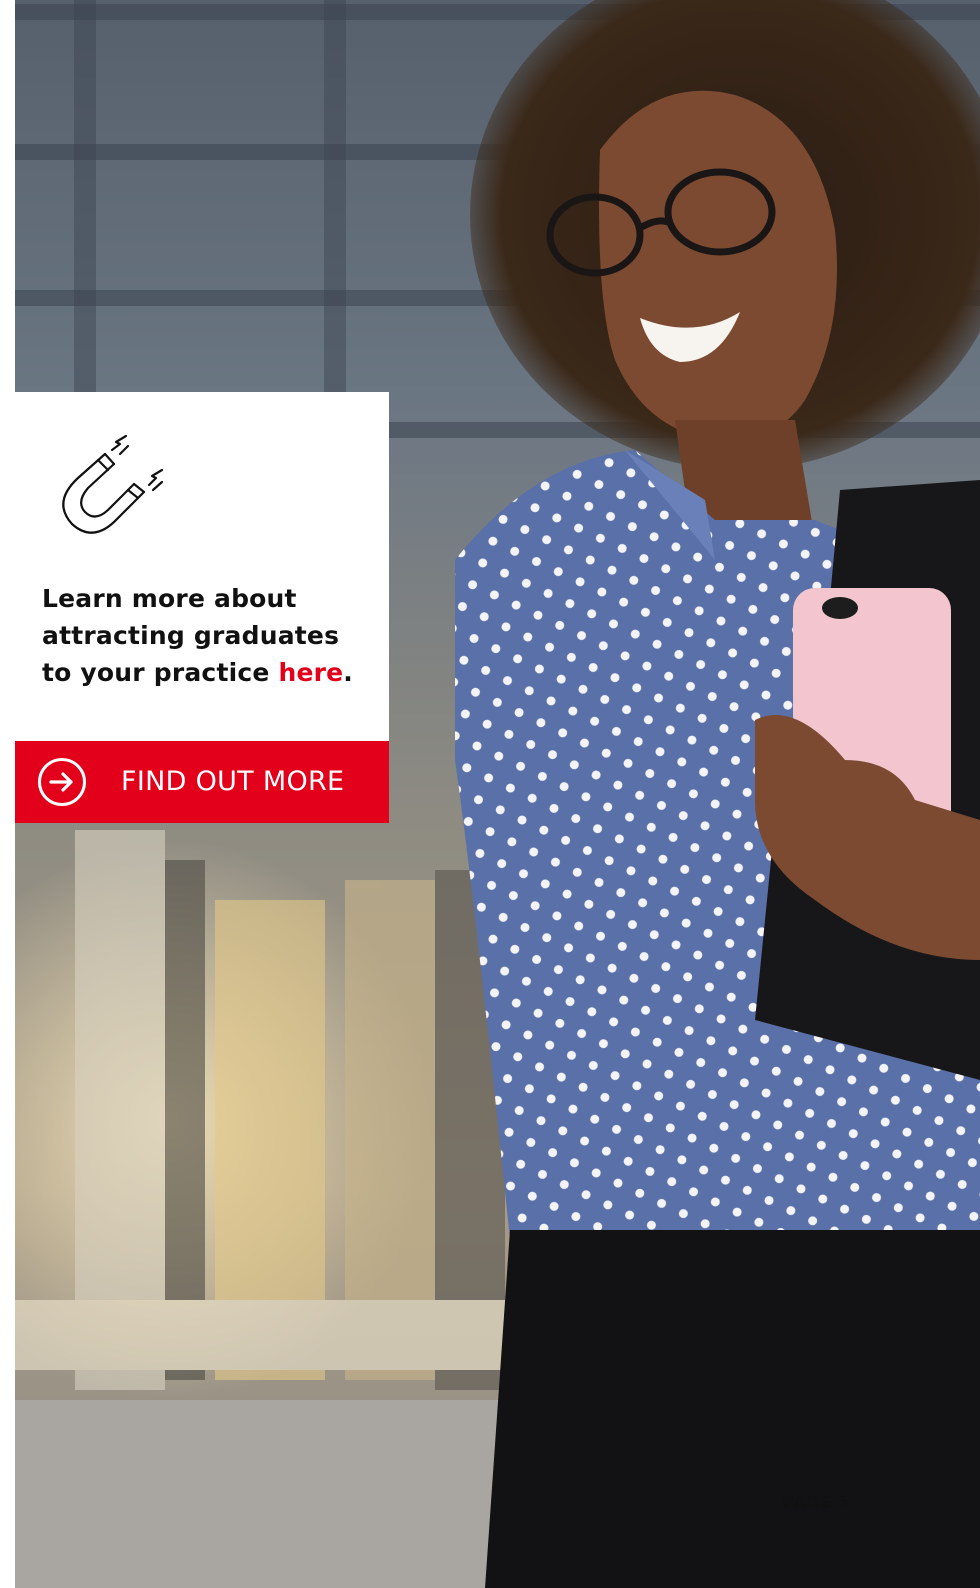 The width and height of the screenshot is (980, 1588). Describe the element at coordinates (62, 782) in the screenshot. I see `arrow-right-circle-icon` at that location.